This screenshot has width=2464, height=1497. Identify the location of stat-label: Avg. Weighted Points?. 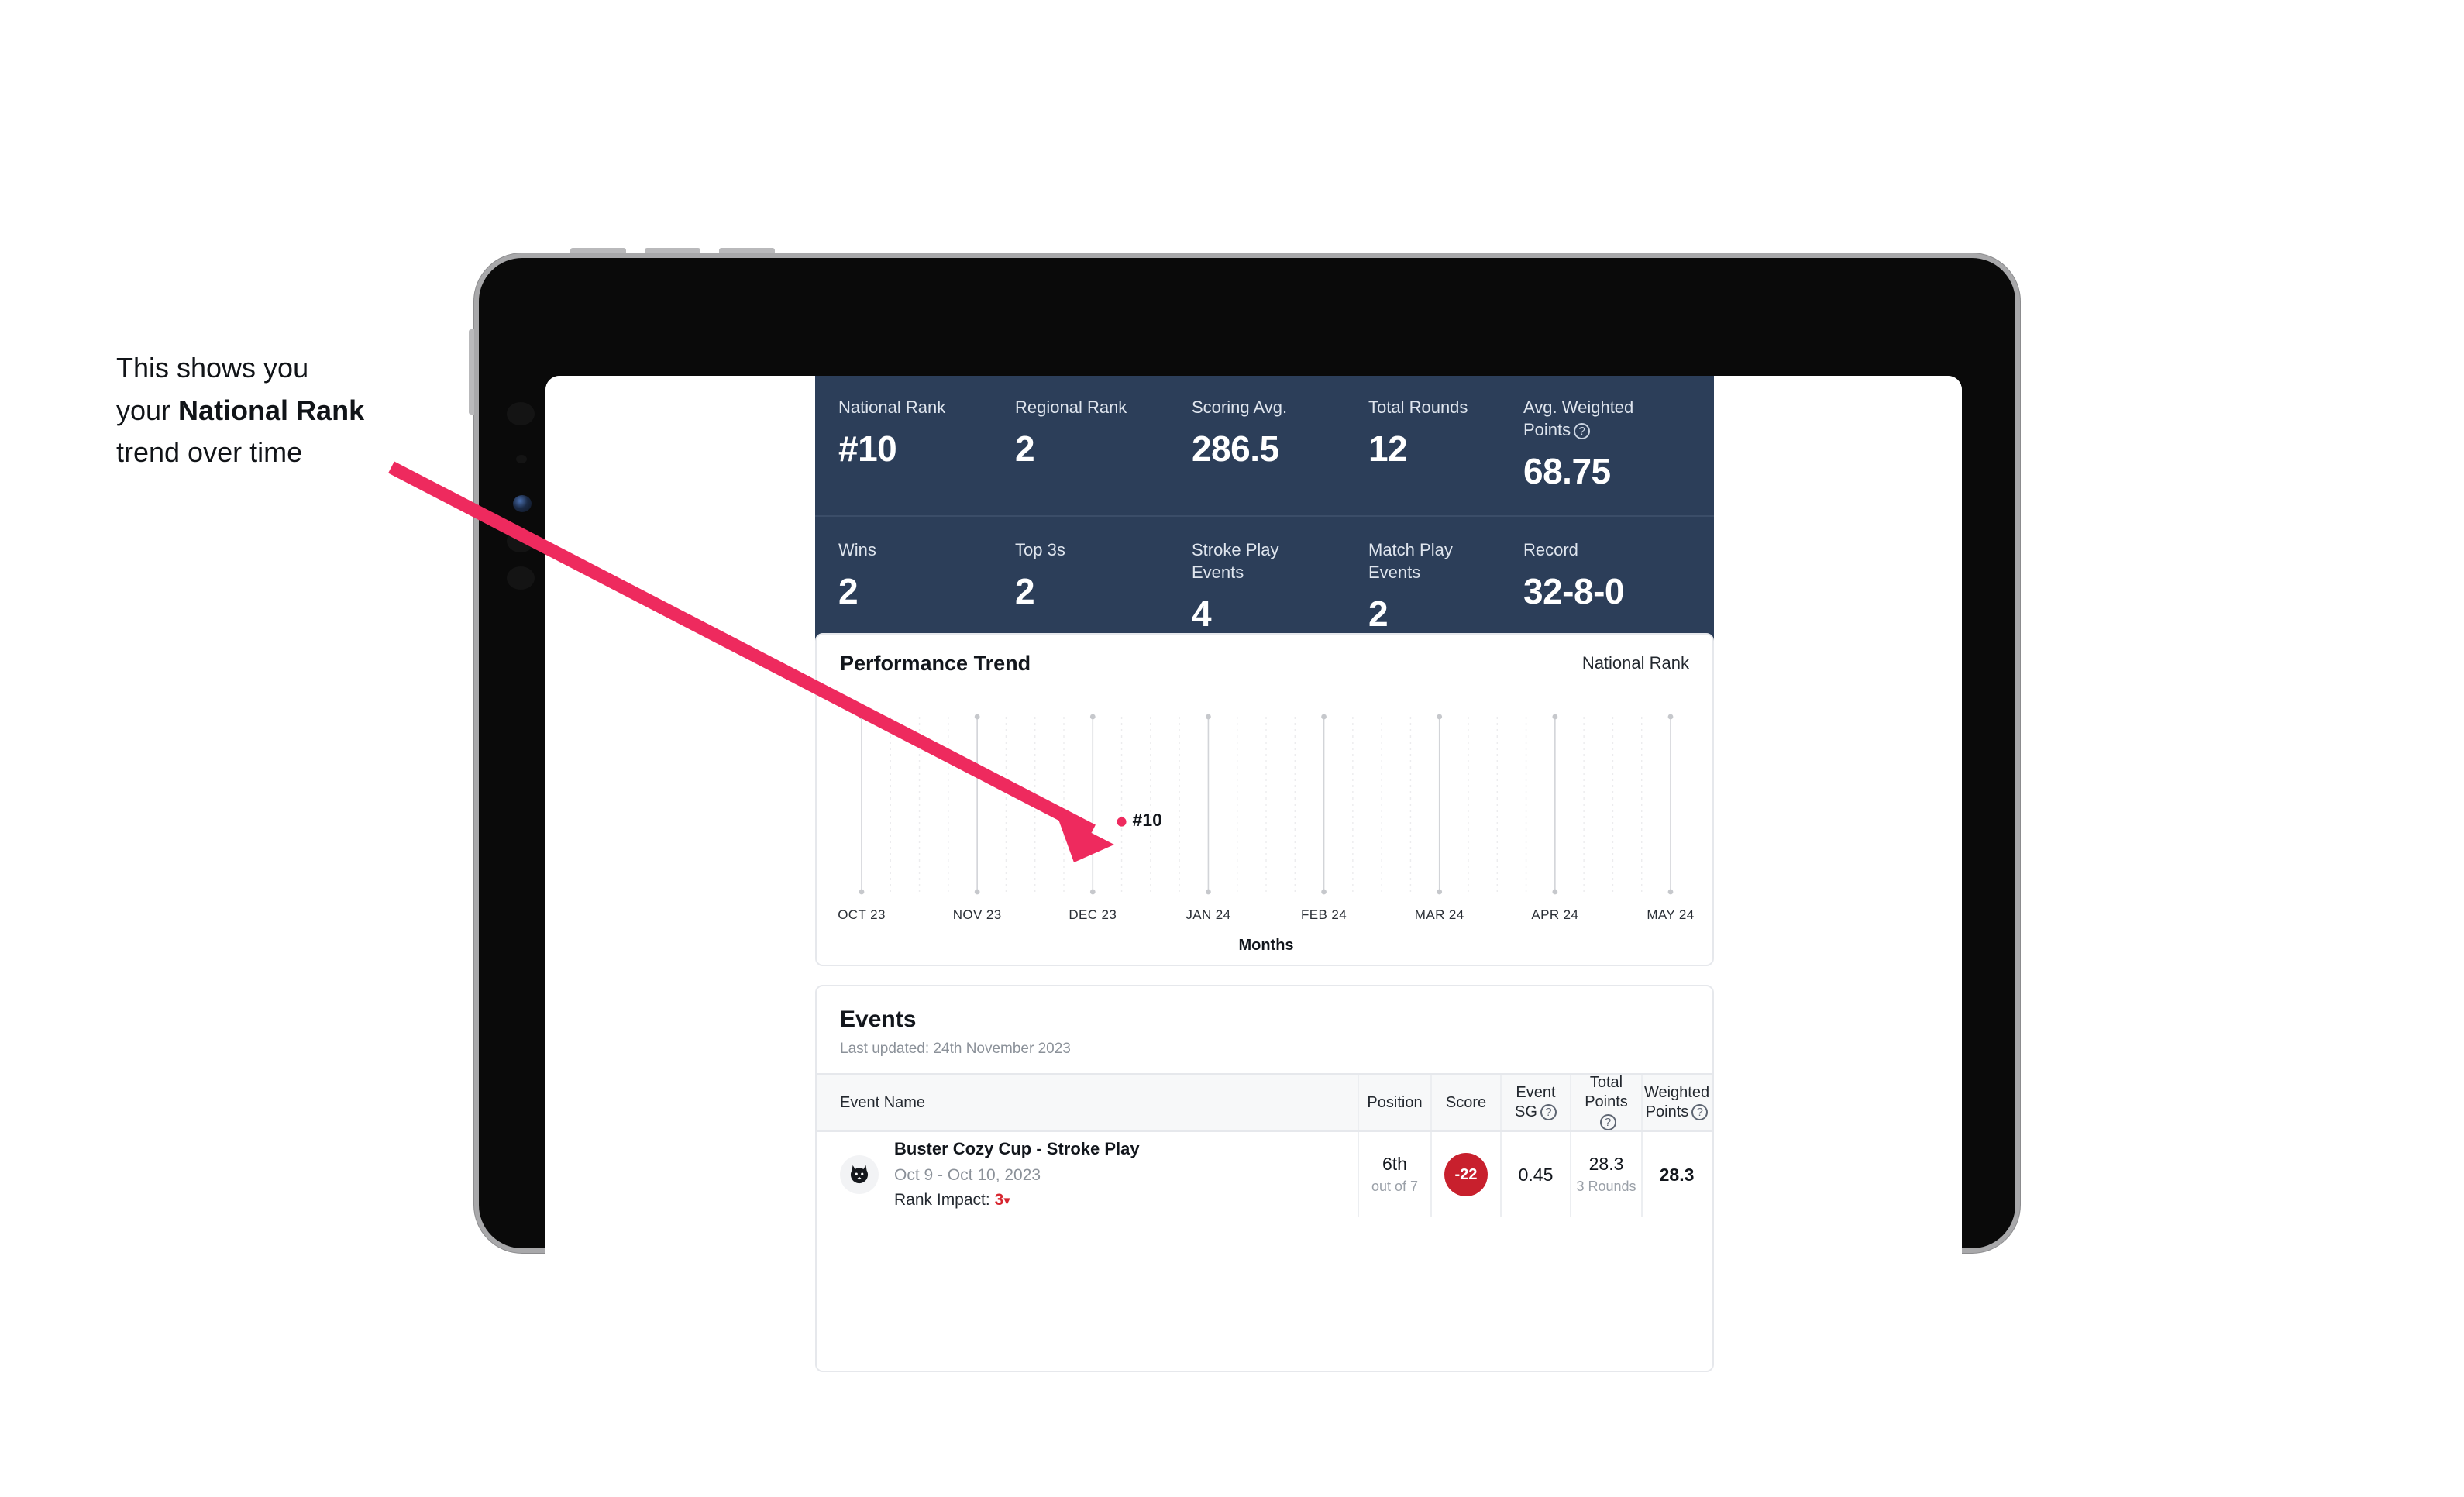
(1578, 418).